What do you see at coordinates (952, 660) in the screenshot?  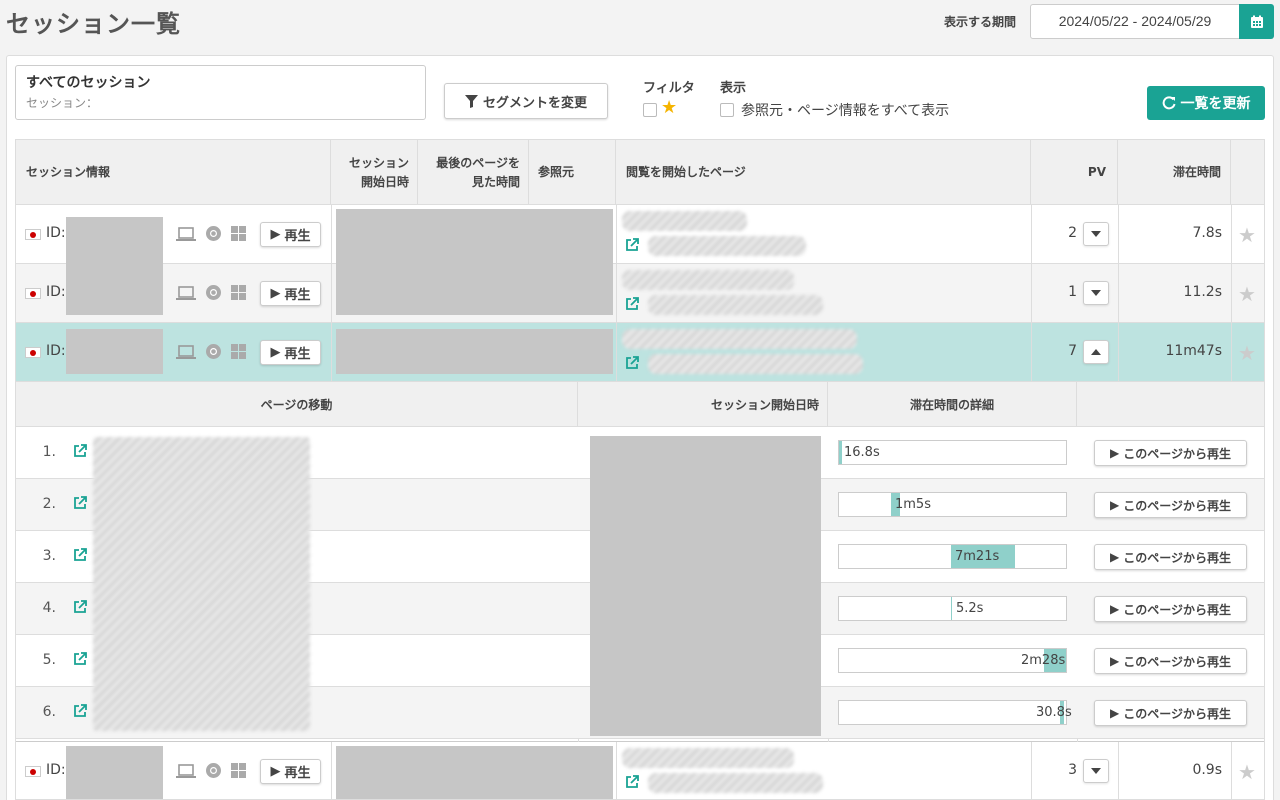 I see `stay-bar: 2m28s` at bounding box center [952, 660].